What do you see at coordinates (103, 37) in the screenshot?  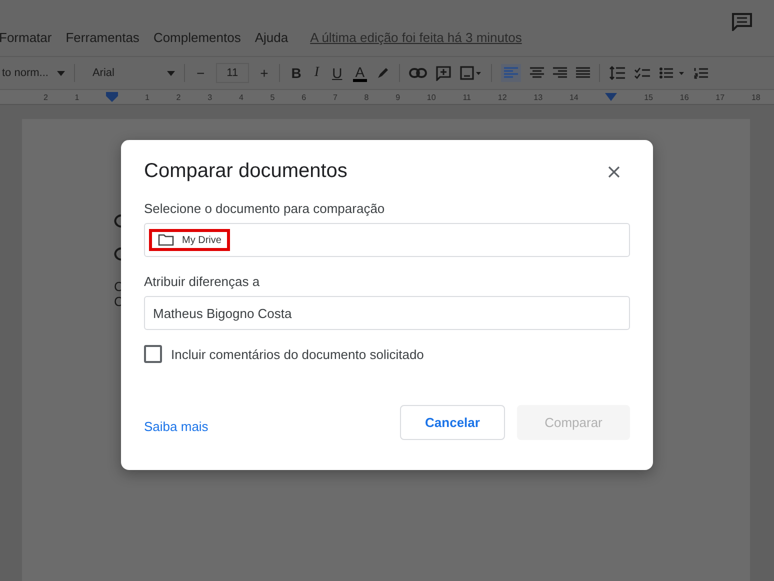 I see `menu-item: Ferramentas` at bounding box center [103, 37].